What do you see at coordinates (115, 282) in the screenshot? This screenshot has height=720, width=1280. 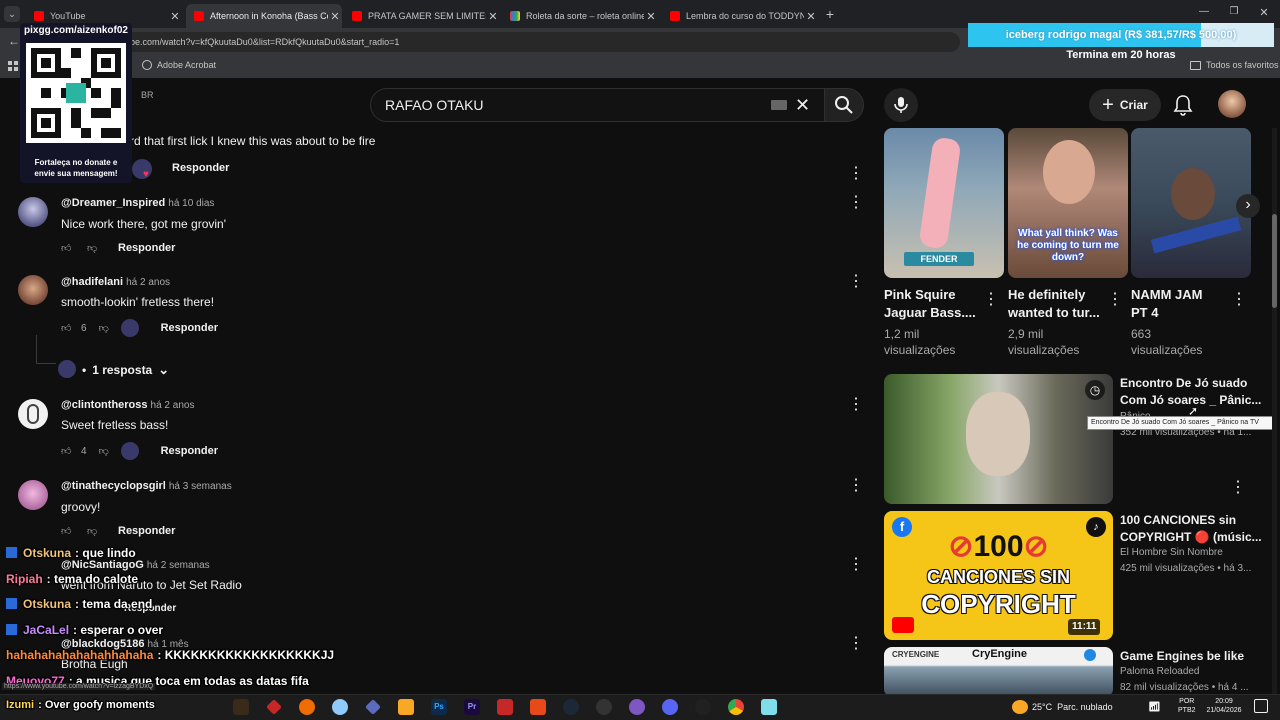 I see `comment-author: @hadifelani há 2 anos` at bounding box center [115, 282].